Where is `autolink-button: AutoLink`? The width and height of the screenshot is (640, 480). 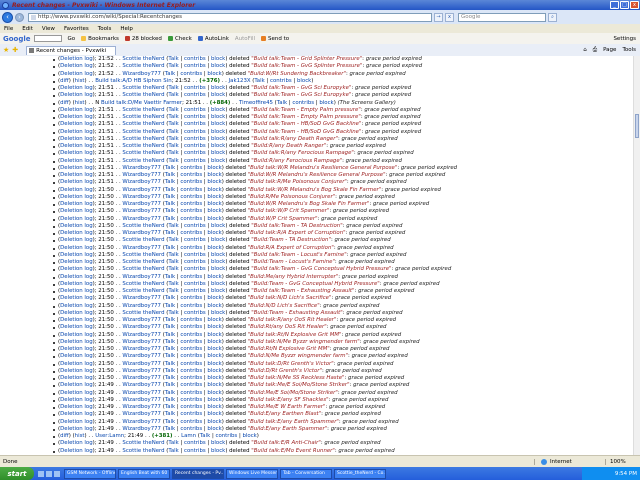 autolink-button: AutoLink is located at coordinates (213, 39).